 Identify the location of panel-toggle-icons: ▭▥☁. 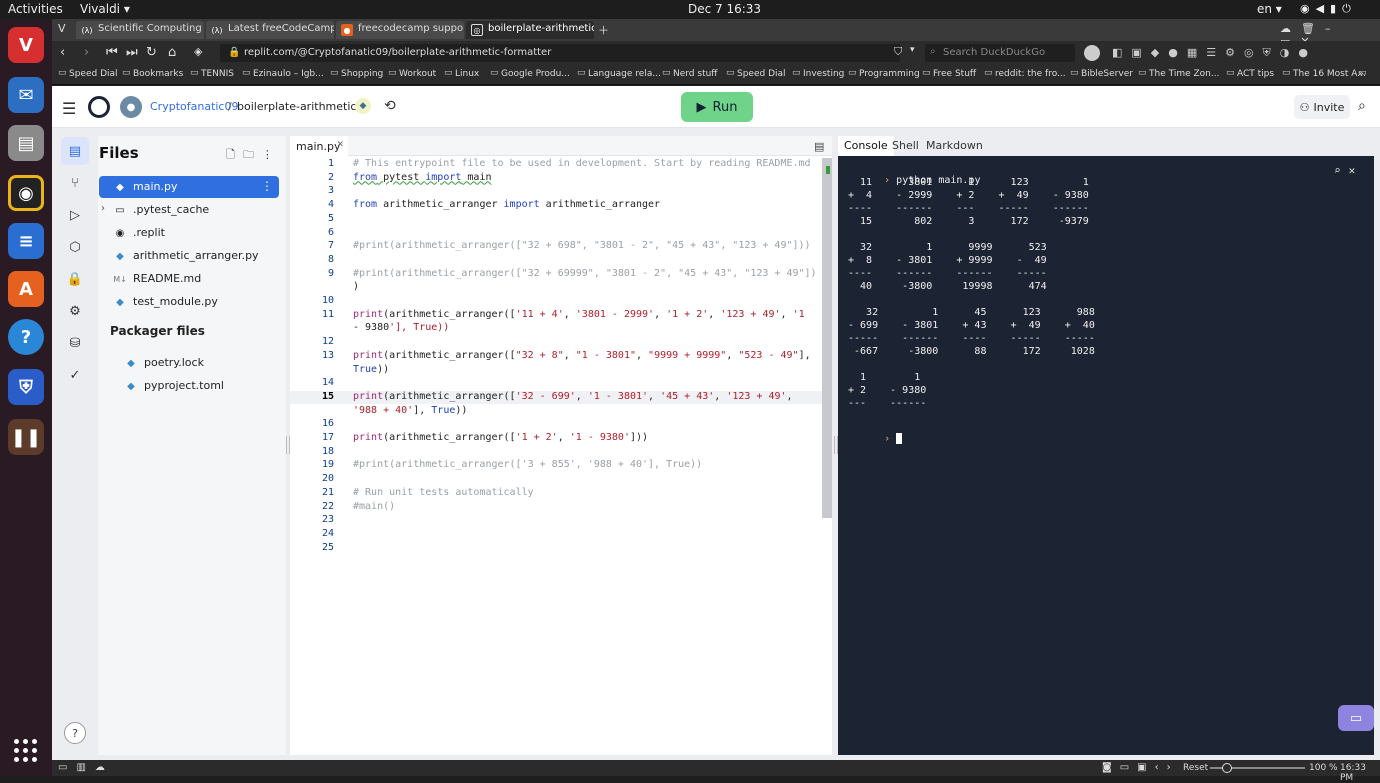
(86, 767).